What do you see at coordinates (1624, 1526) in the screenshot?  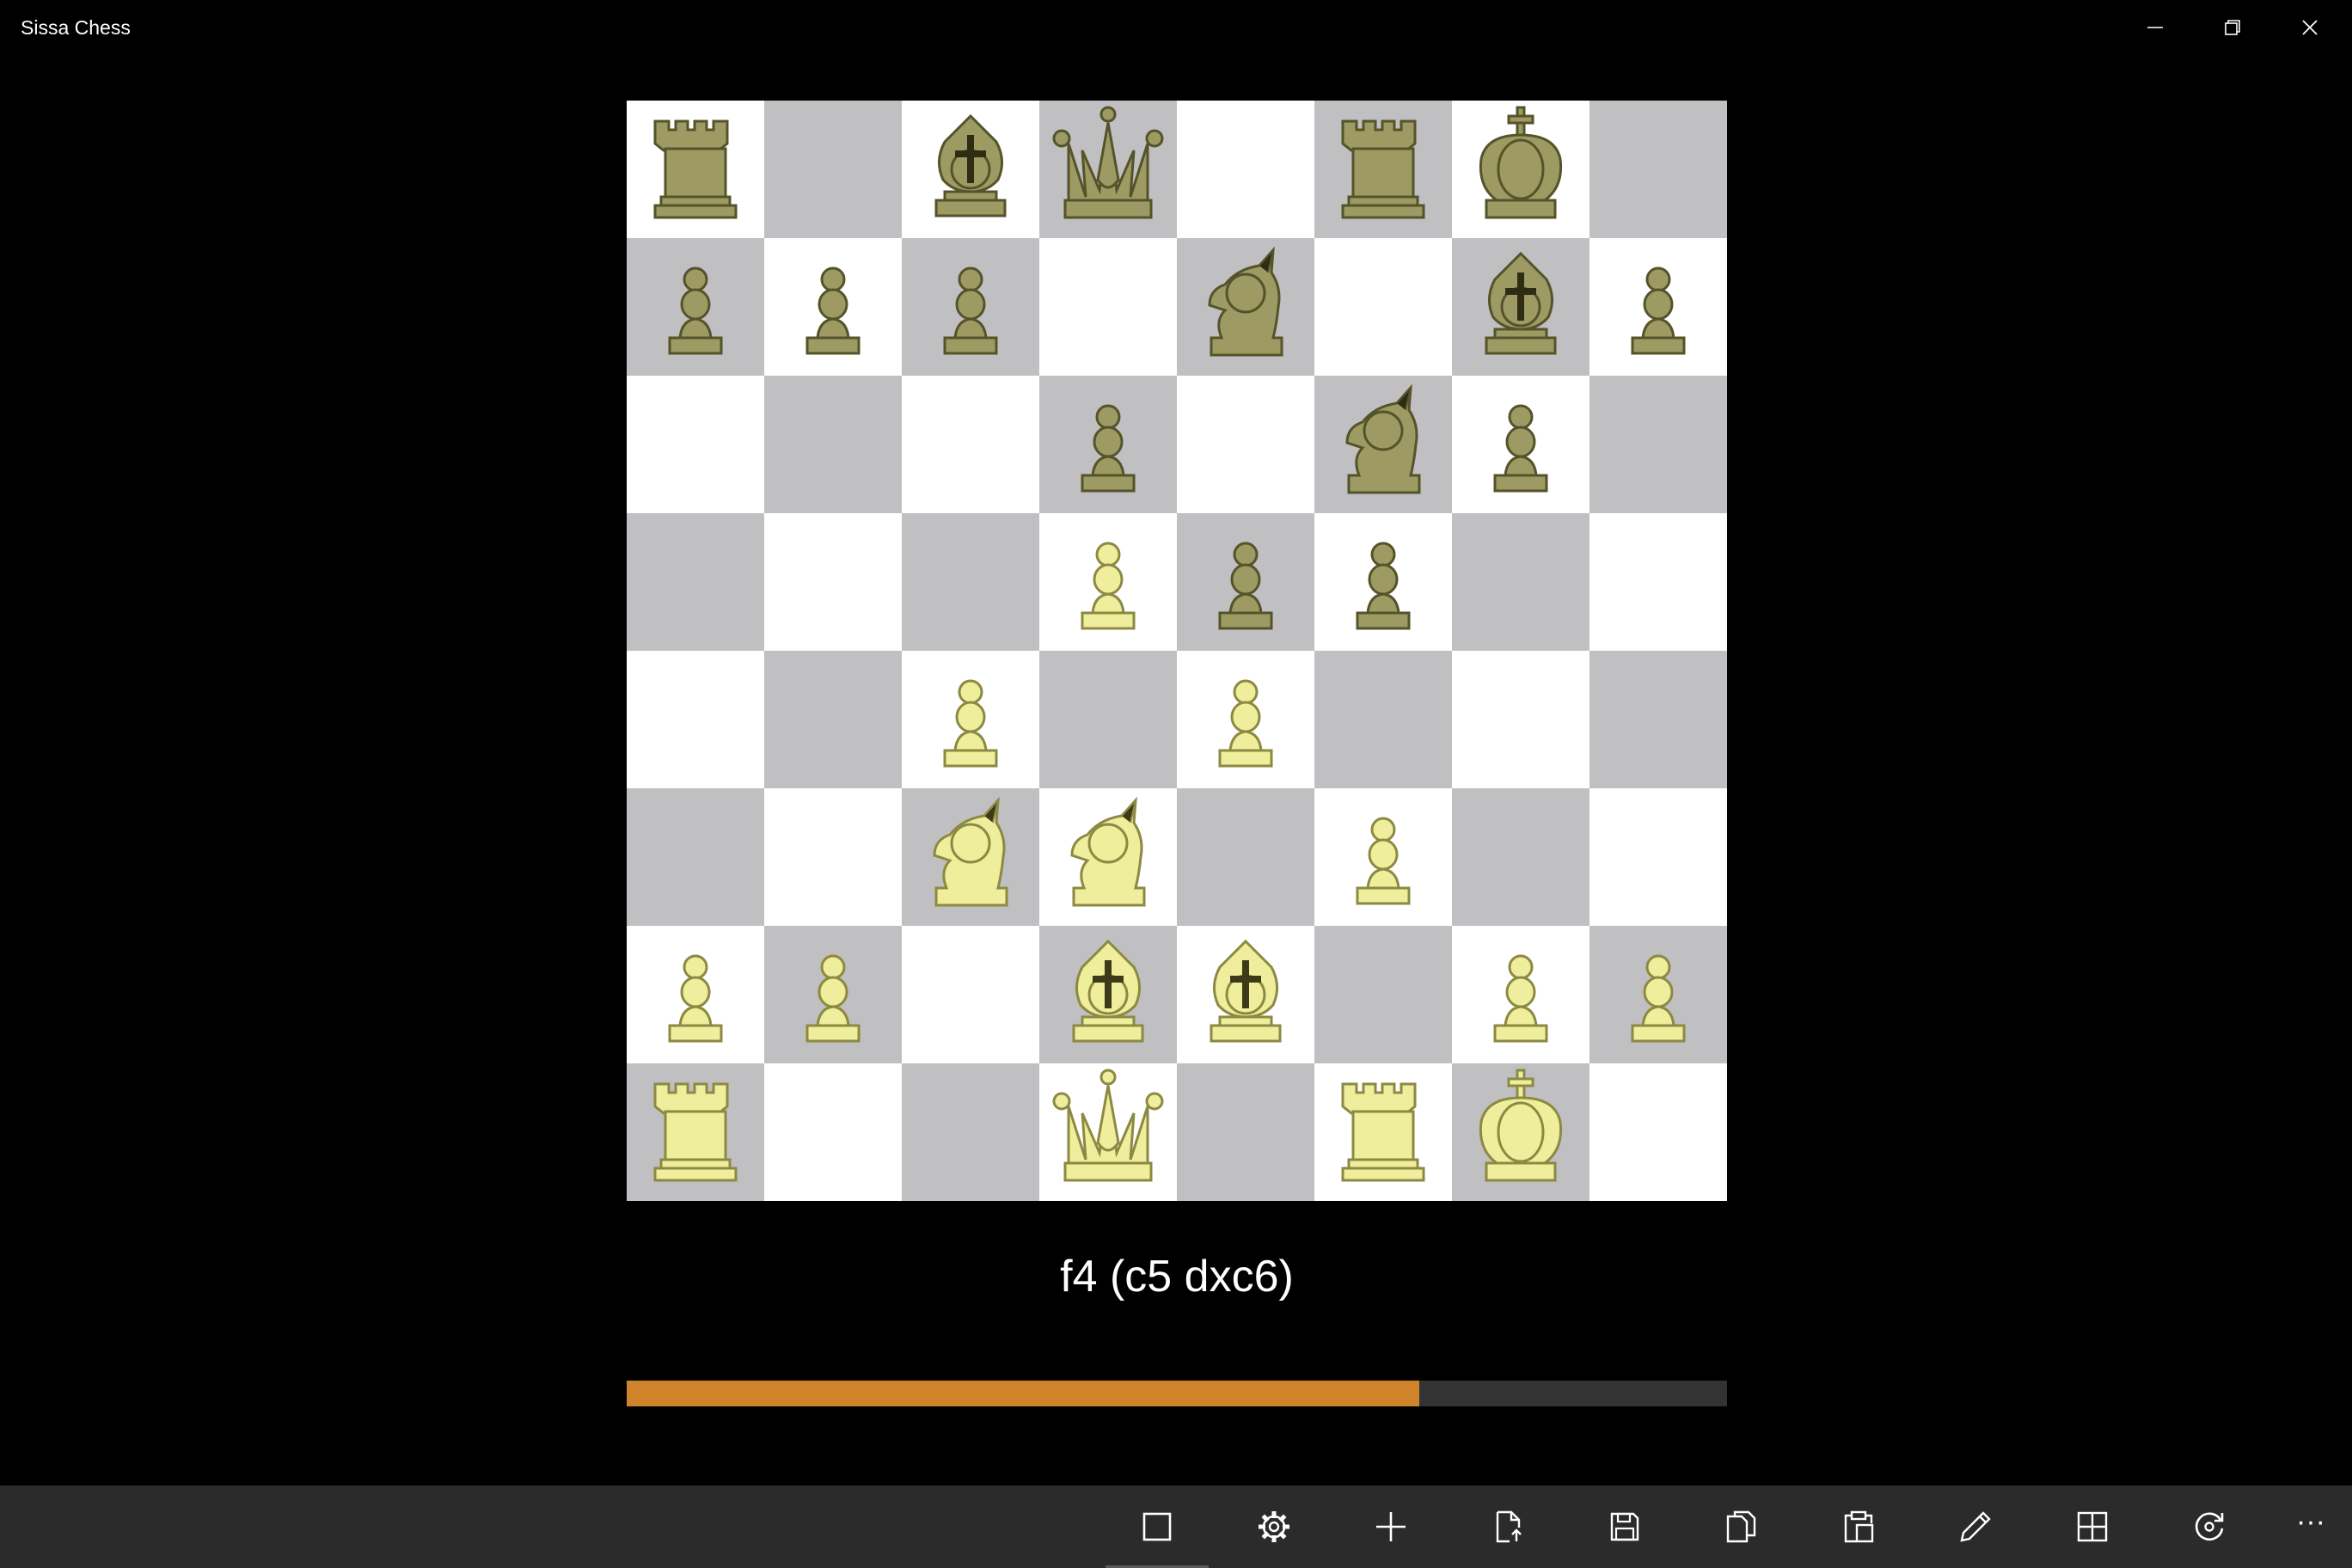 I see `save-button` at bounding box center [1624, 1526].